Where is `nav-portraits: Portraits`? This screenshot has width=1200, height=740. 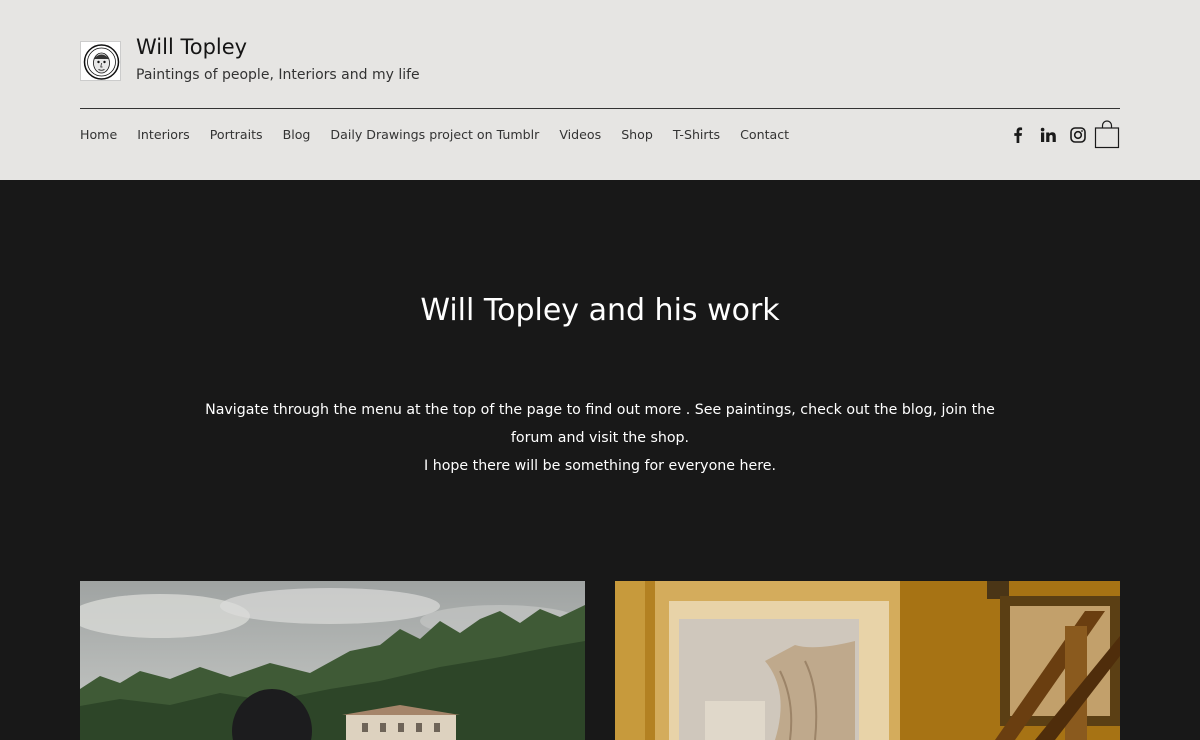
nav-portraits: Portraits is located at coordinates (236, 135).